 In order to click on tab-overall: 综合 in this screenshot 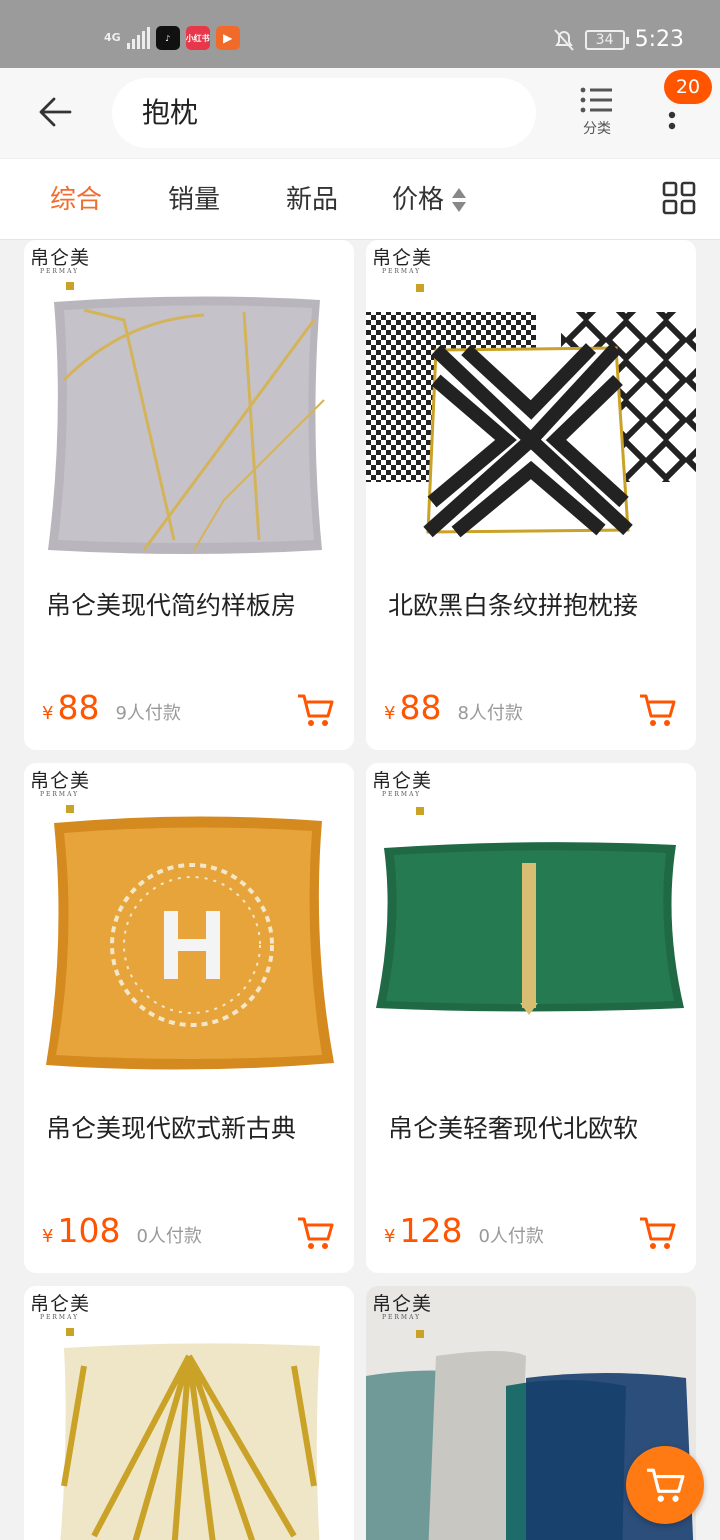, I will do `click(76, 200)`.